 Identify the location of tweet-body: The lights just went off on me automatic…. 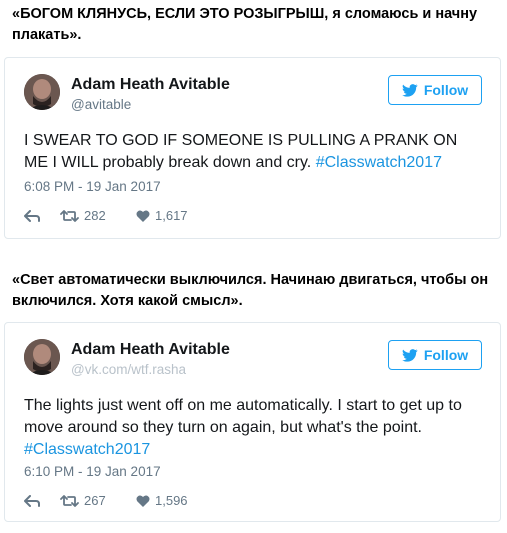
(243, 416).